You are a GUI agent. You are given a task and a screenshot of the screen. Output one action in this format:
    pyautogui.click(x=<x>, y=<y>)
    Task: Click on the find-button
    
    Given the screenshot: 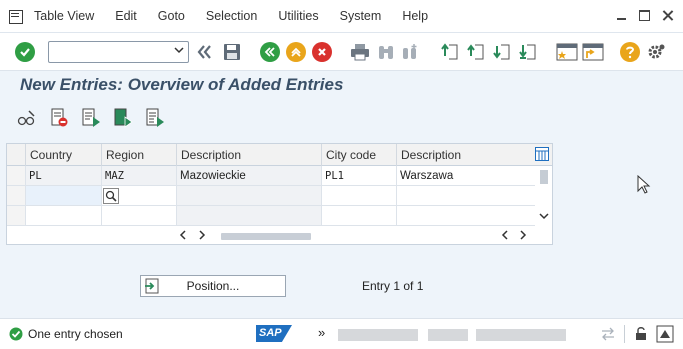 What is the action you would take?
    pyautogui.click(x=386, y=52)
    